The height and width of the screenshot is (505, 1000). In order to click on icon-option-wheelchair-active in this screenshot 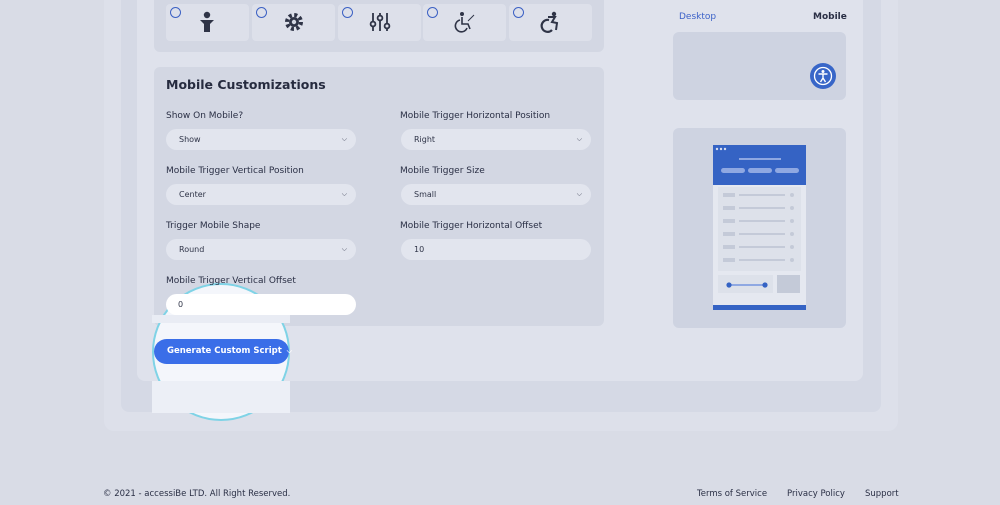, I will do `click(550, 22)`.